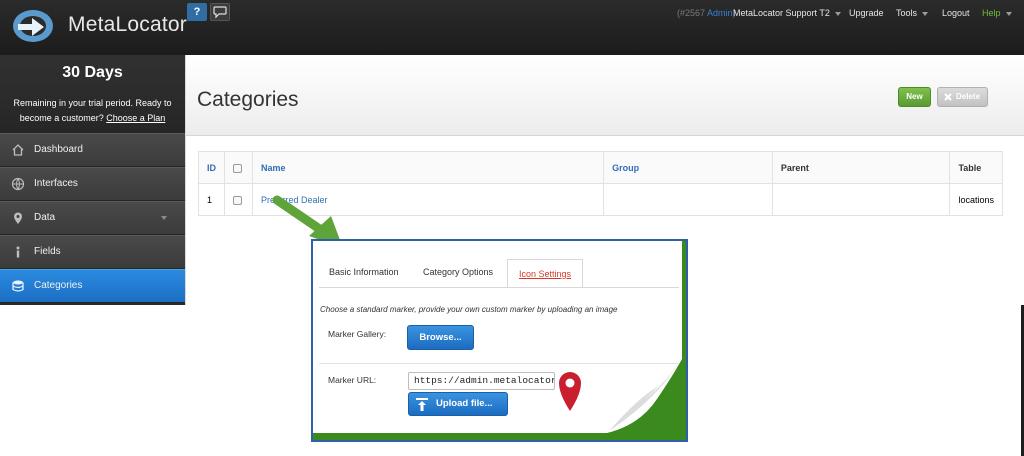 This screenshot has height=456, width=1024. What do you see at coordinates (197, 12) in the screenshot?
I see `help-button: ?` at bounding box center [197, 12].